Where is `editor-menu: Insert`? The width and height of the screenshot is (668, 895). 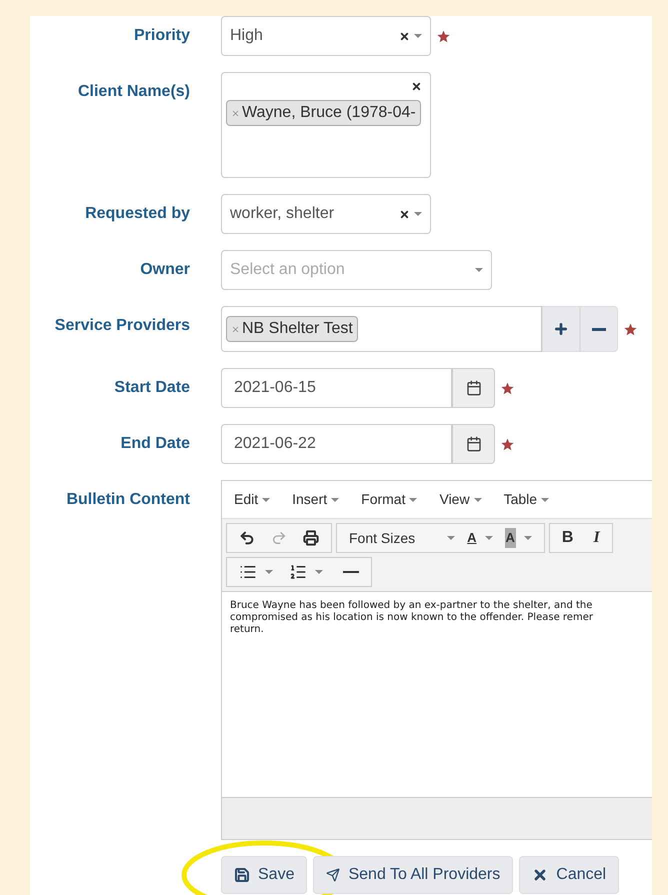 editor-menu: Insert is located at coordinates (316, 499).